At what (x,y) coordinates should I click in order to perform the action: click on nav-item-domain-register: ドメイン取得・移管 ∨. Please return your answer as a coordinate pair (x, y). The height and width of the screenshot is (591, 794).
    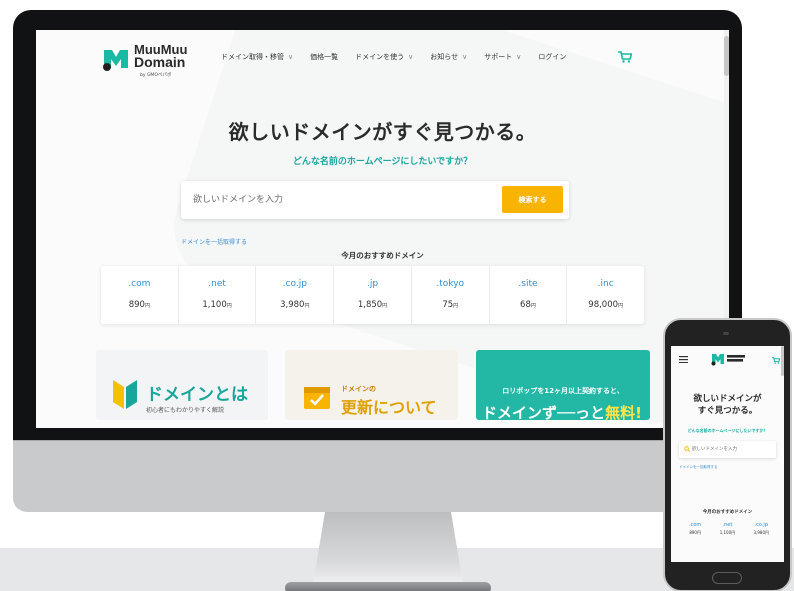
    Looking at the image, I should click on (257, 57).